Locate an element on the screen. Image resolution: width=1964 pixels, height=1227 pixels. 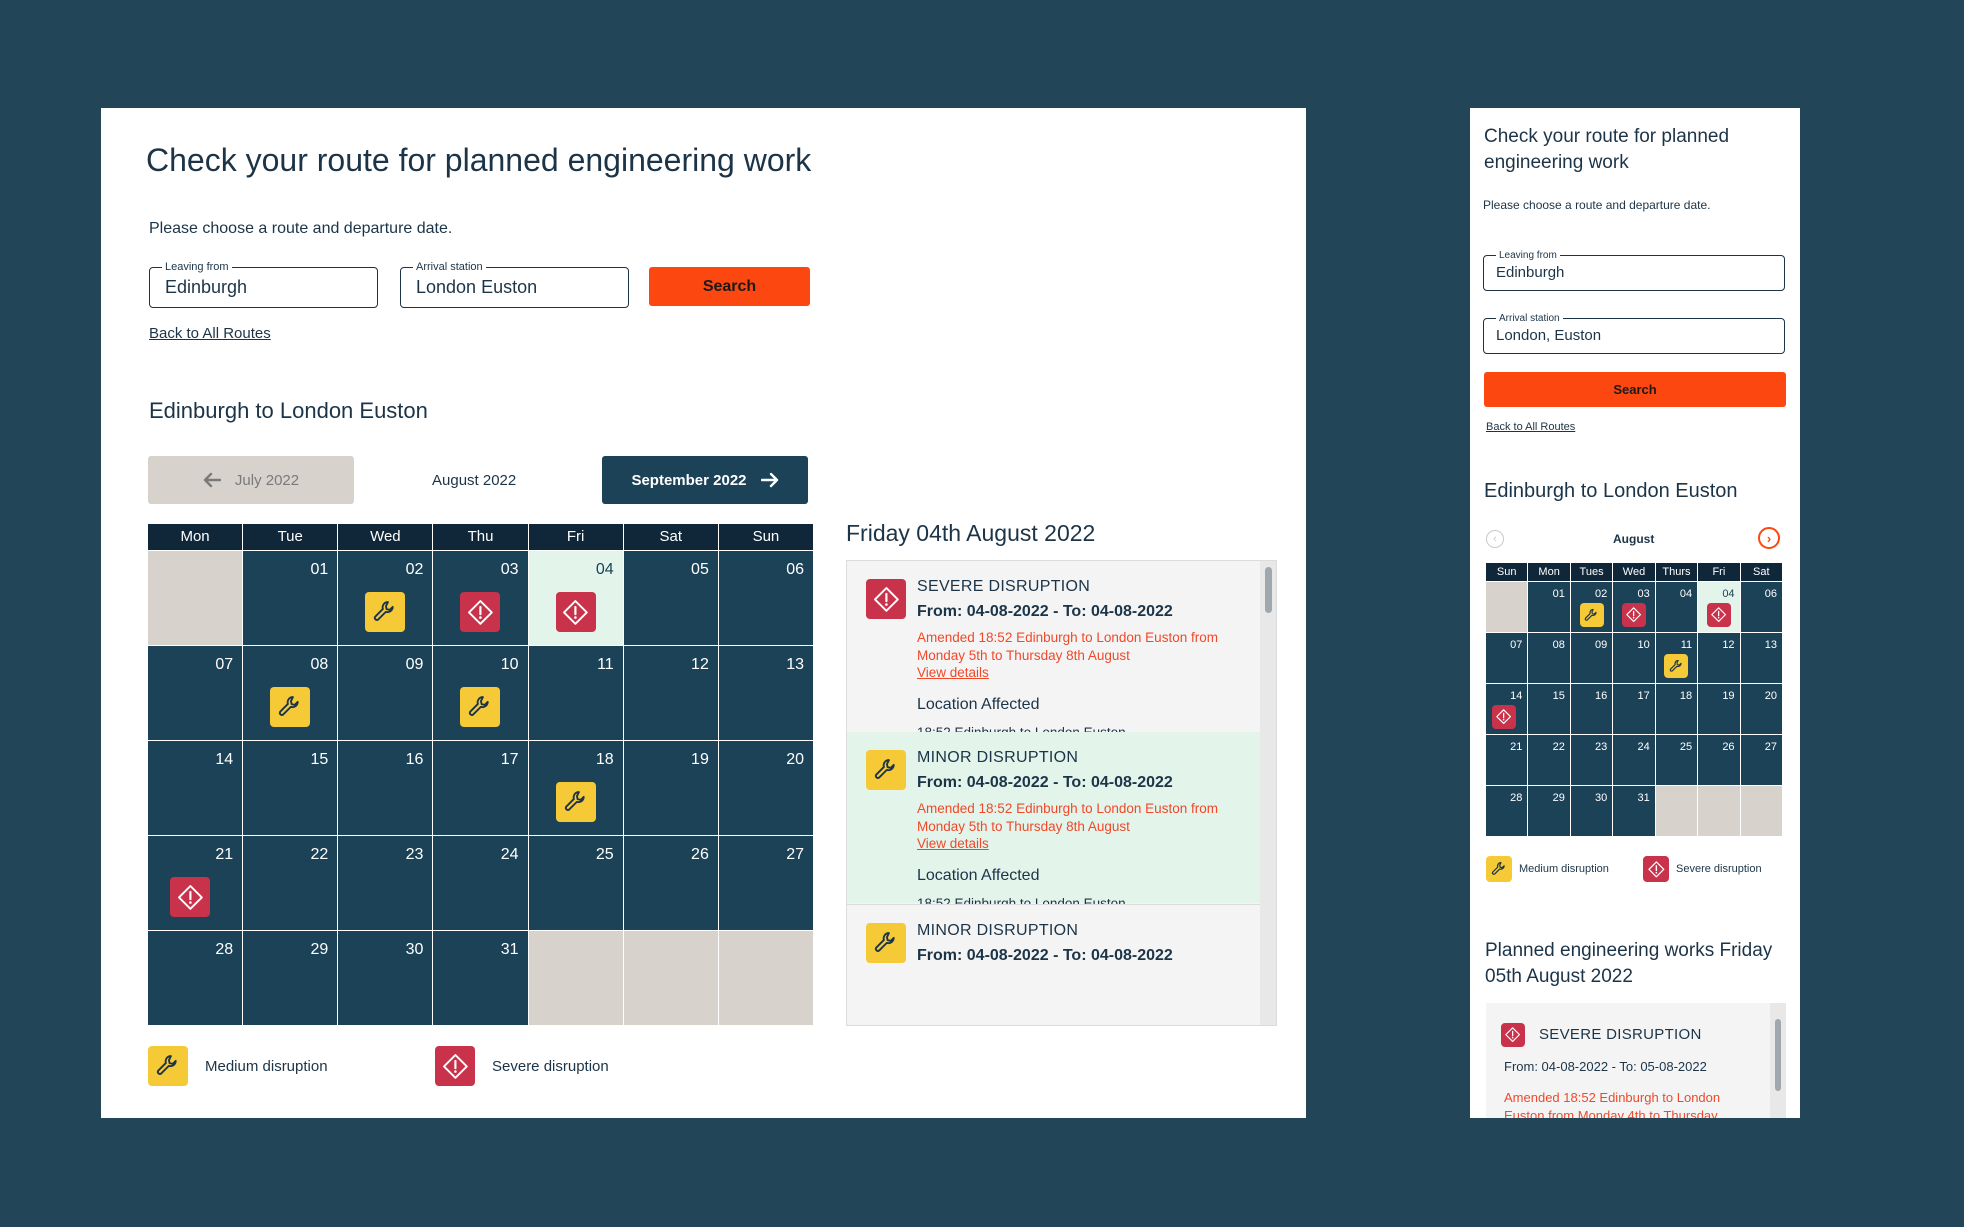
arrival-station-field: Arrival station London, Euston is located at coordinates (1634, 333).